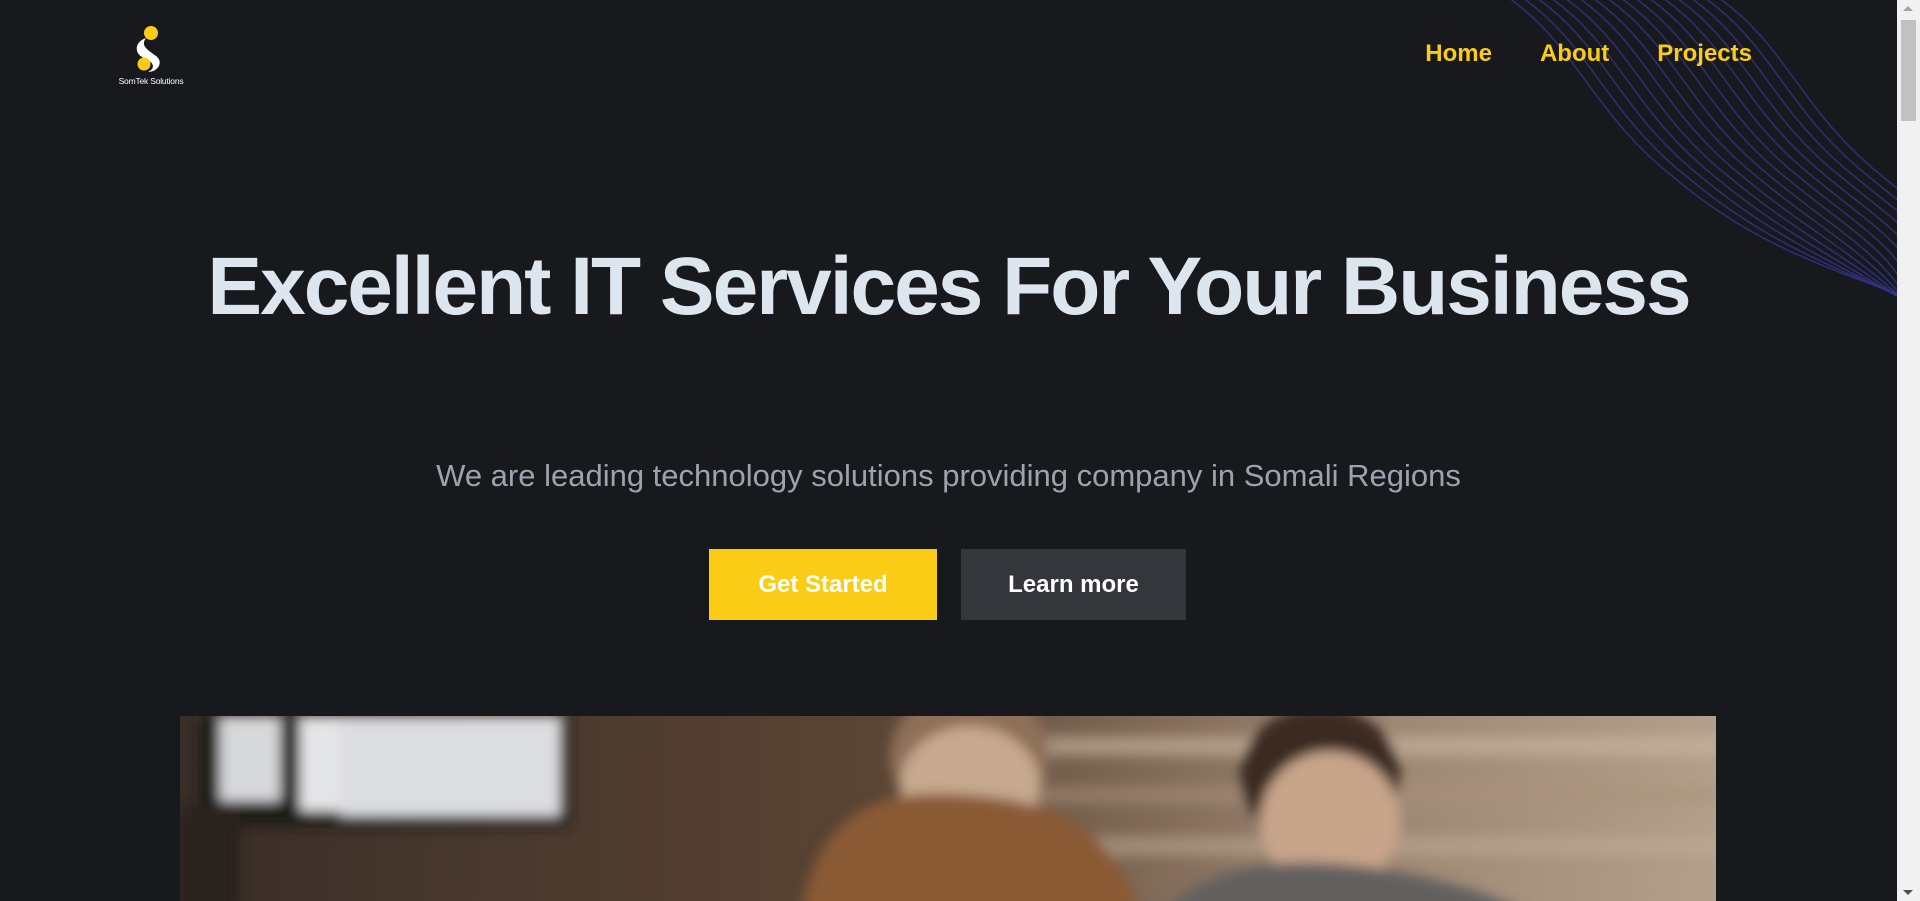  Describe the element at coordinates (1908, 8) in the screenshot. I see `scroll-up-arrow-icon` at that location.